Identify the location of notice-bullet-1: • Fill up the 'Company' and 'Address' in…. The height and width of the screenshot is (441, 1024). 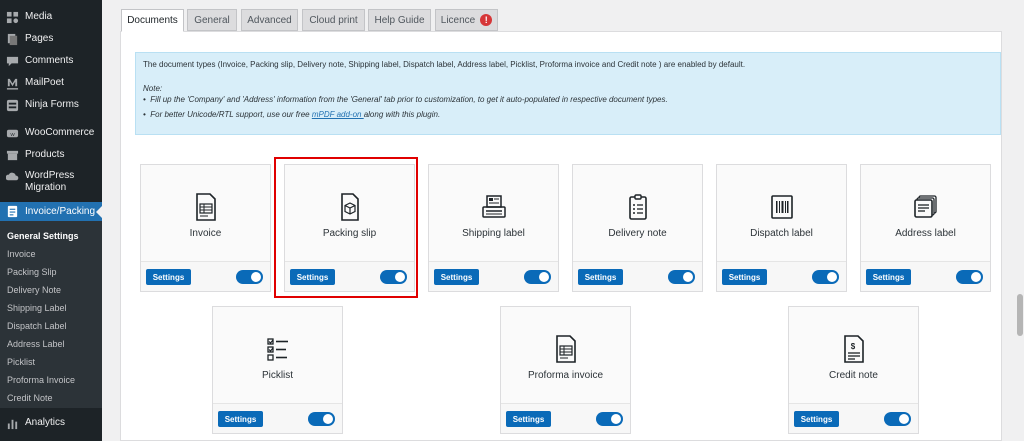
(405, 99).